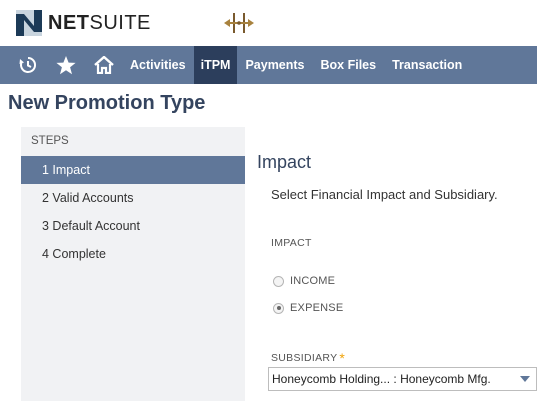 The width and height of the screenshot is (537, 401). What do you see at coordinates (28, 65) in the screenshot?
I see `recent-records-icon` at bounding box center [28, 65].